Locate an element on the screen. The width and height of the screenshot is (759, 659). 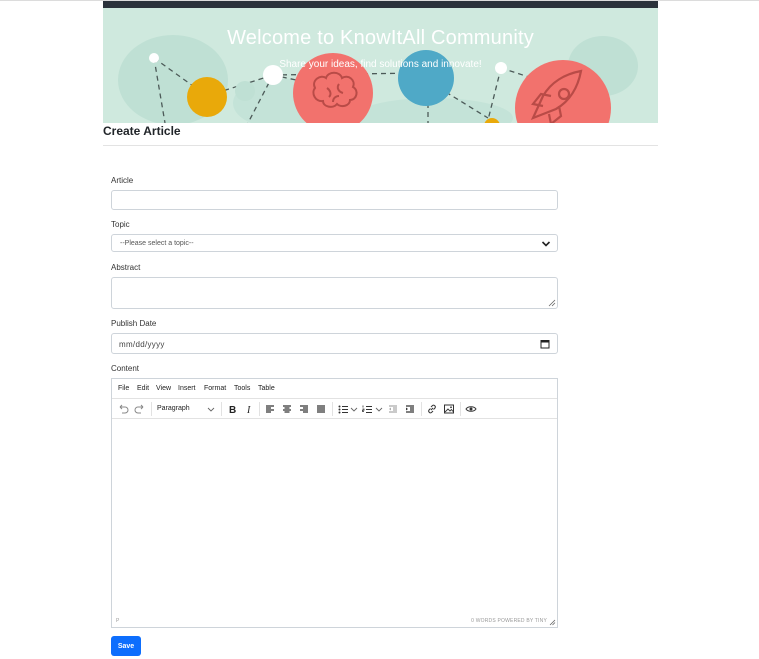
publish-date-placeholder: mm/dd/yyyy is located at coordinates (142, 344).